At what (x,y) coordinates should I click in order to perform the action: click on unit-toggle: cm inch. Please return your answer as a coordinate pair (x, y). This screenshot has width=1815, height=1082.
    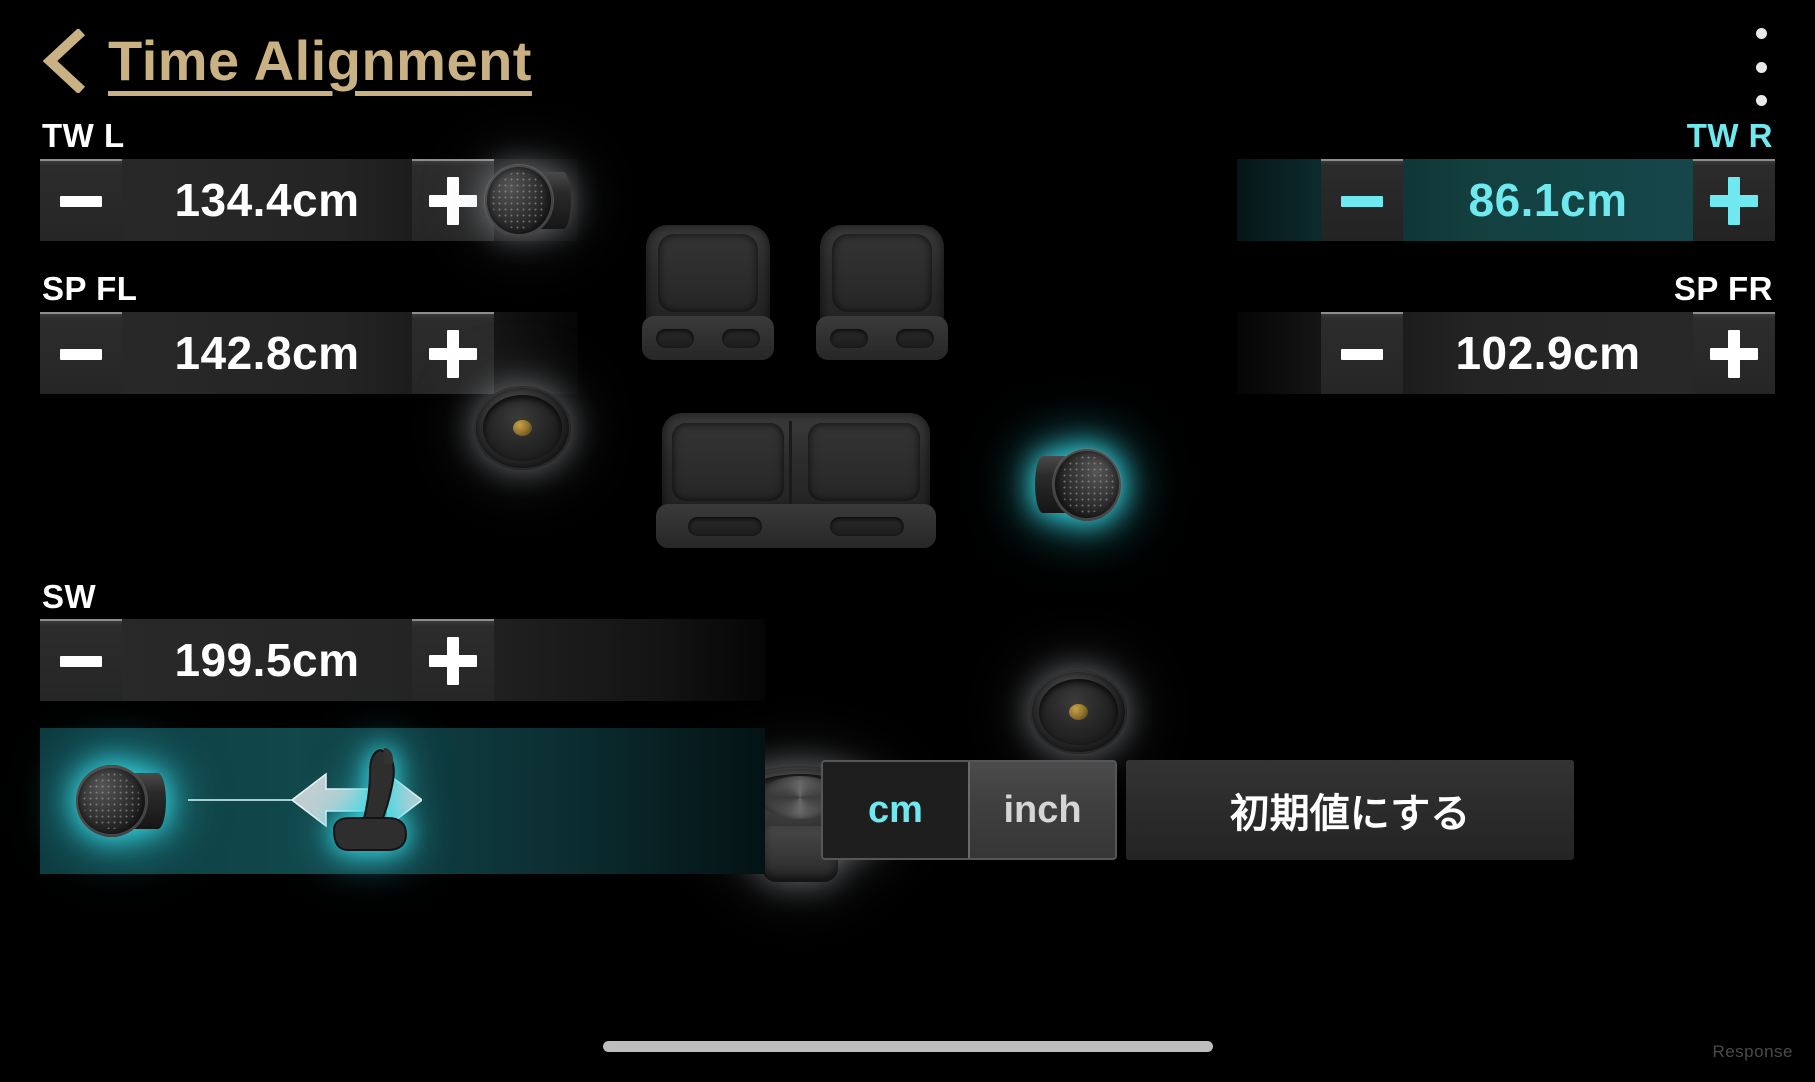
    Looking at the image, I should click on (969, 810).